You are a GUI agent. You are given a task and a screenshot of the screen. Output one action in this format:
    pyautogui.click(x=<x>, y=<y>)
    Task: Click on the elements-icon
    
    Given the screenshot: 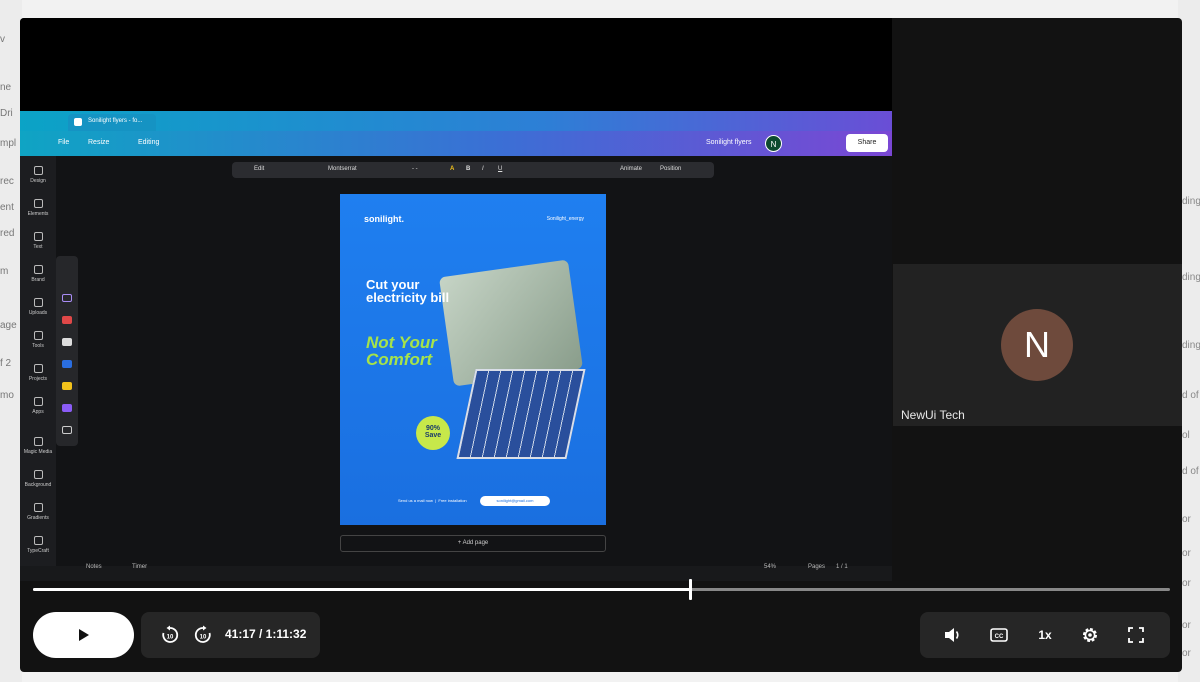 What is the action you would take?
    pyautogui.click(x=38, y=203)
    